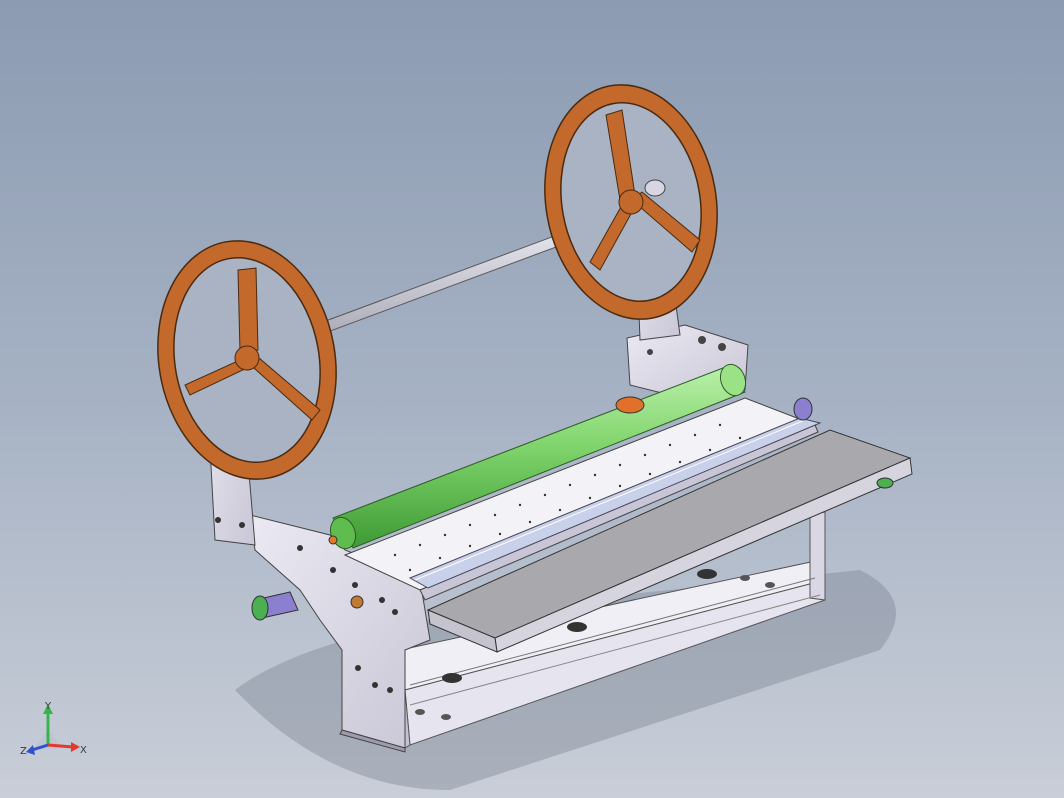 The image size is (1064, 798). I want to click on left-drive-knob, so click(275, 606).